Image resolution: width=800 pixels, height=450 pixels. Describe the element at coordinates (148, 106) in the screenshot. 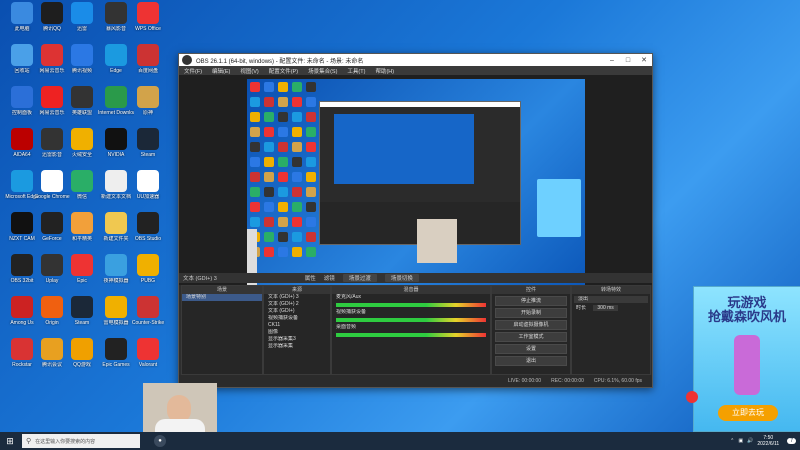

I see `desktop-icon: 原神` at that location.